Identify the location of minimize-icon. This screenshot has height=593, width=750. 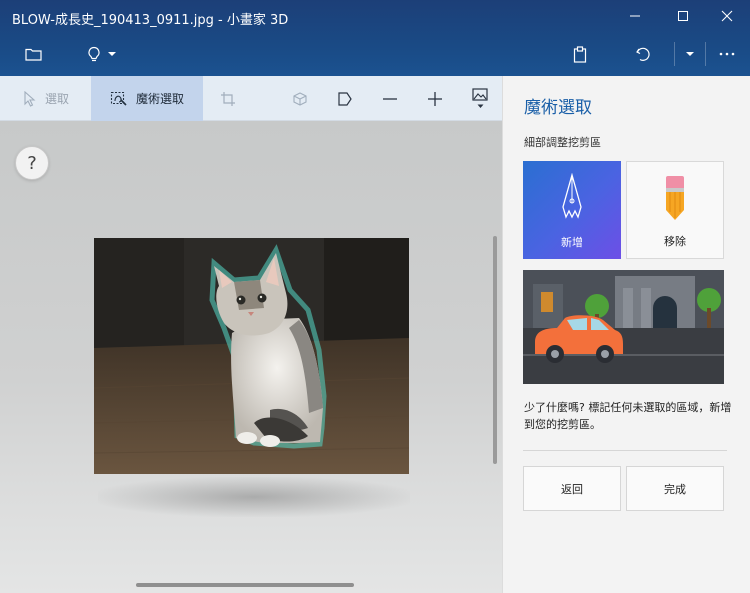
(635, 16).